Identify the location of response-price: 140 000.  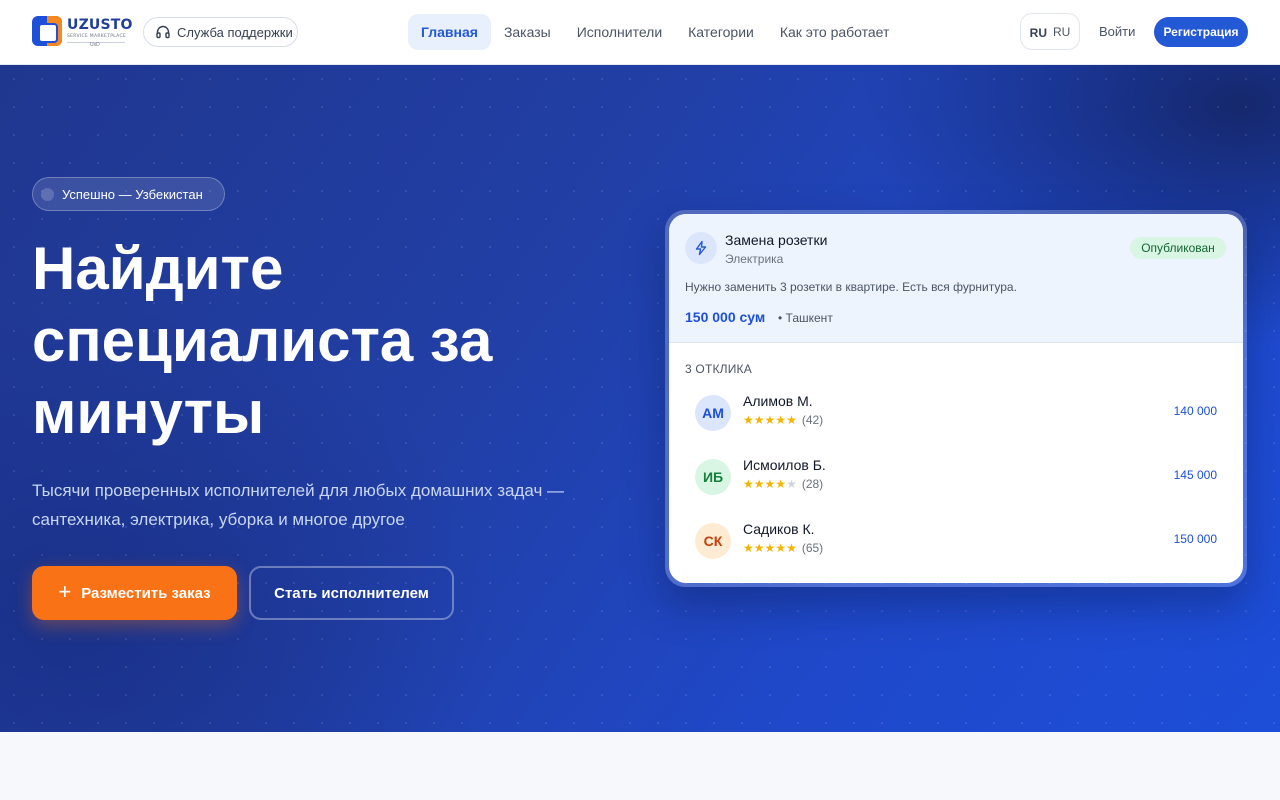
(1195, 411).